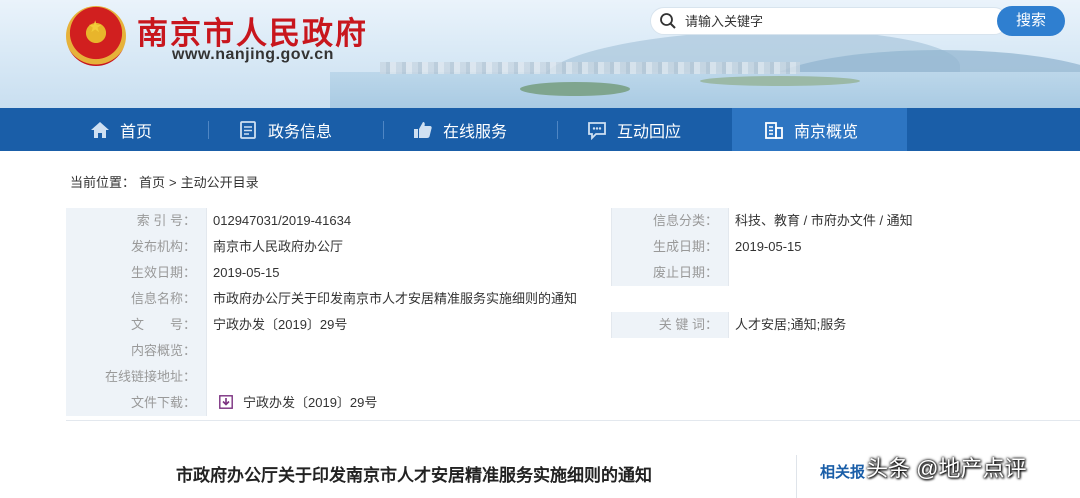  I want to click on nav-item-label: 政务信息, so click(300, 132).